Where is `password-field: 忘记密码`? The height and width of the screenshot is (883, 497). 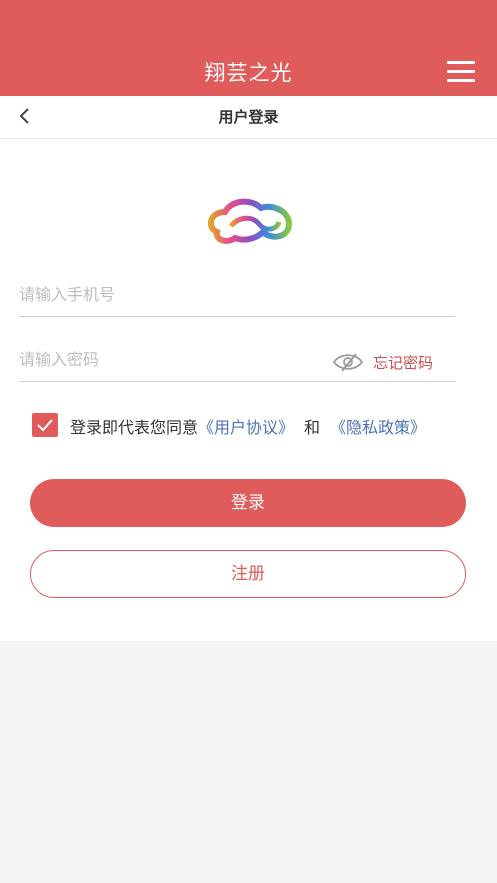 password-field: 忘记密码 is located at coordinates (237, 361).